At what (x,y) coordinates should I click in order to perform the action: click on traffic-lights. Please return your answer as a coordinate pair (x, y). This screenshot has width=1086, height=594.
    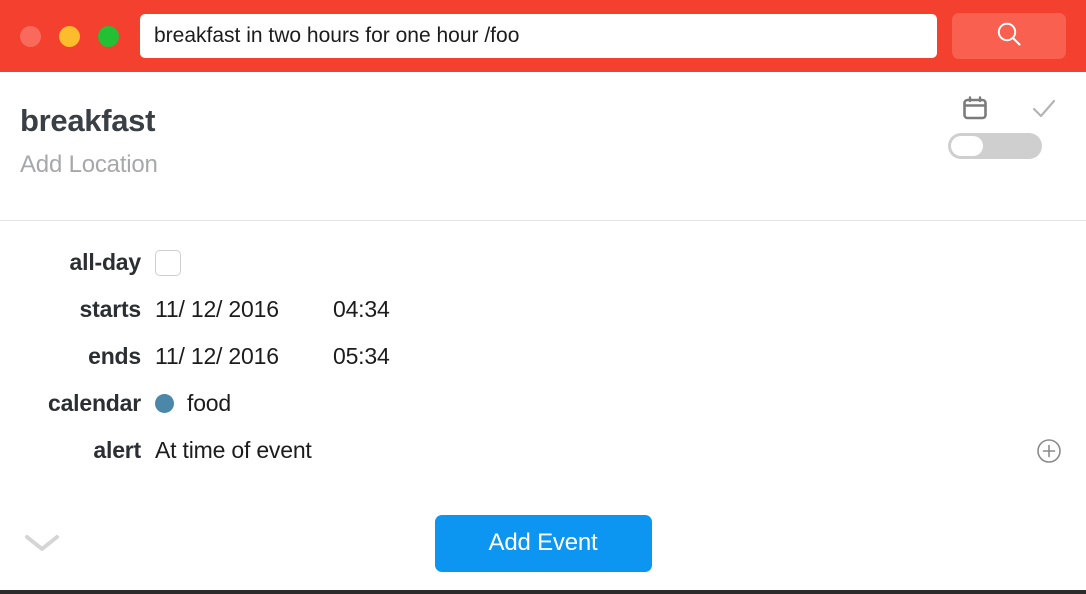
    Looking at the image, I should click on (69, 36).